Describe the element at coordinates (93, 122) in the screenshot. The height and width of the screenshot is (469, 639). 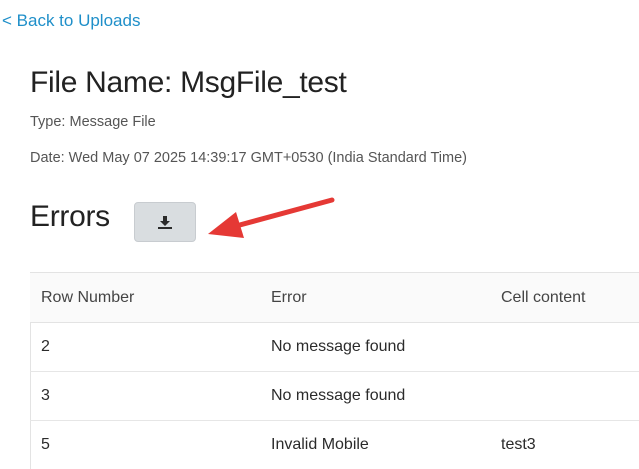
I see `file-type-text: Type: Message File` at that location.